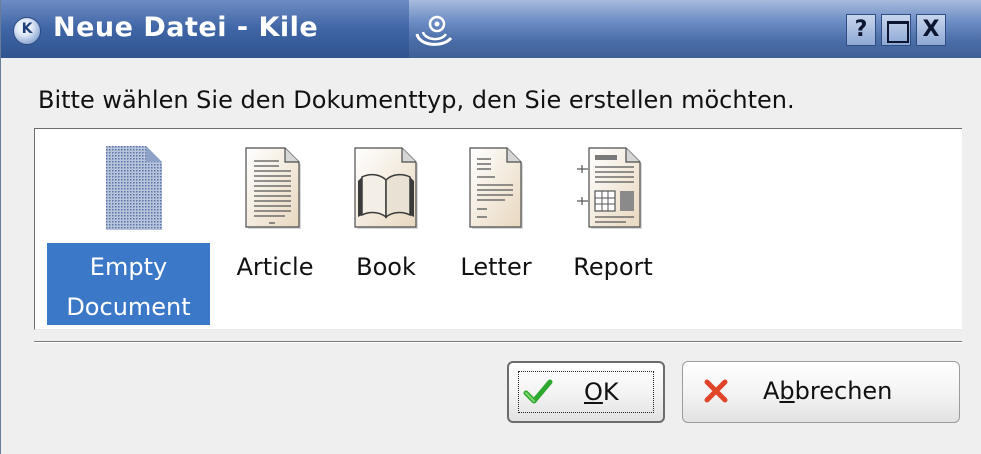 This screenshot has width=981, height=454. What do you see at coordinates (610, 392) in the screenshot?
I see `ok-label-post: K` at bounding box center [610, 392].